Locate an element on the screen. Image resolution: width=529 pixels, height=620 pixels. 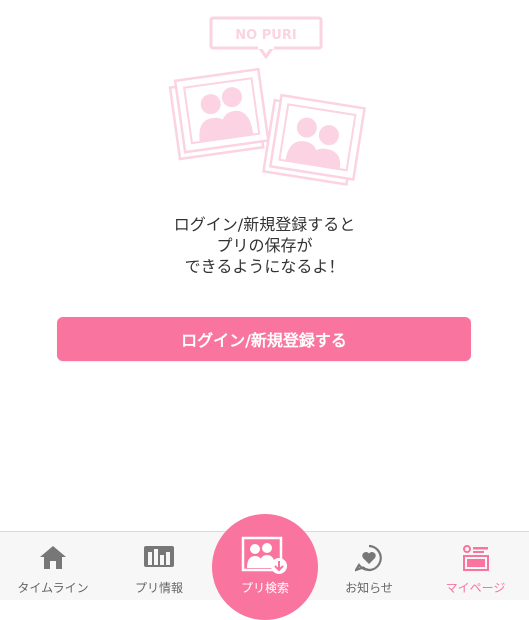
login-register-button: ログイン/新規登録する is located at coordinates (264, 339).